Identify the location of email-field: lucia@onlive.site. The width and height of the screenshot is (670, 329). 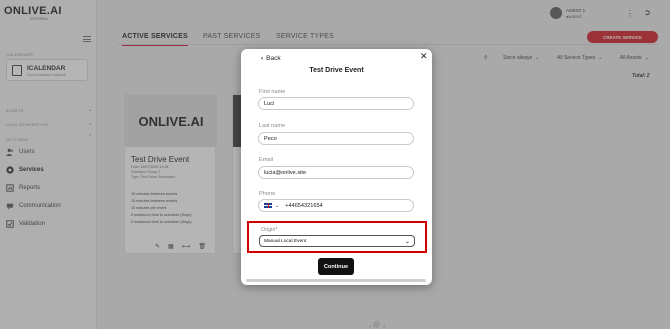
(336, 172).